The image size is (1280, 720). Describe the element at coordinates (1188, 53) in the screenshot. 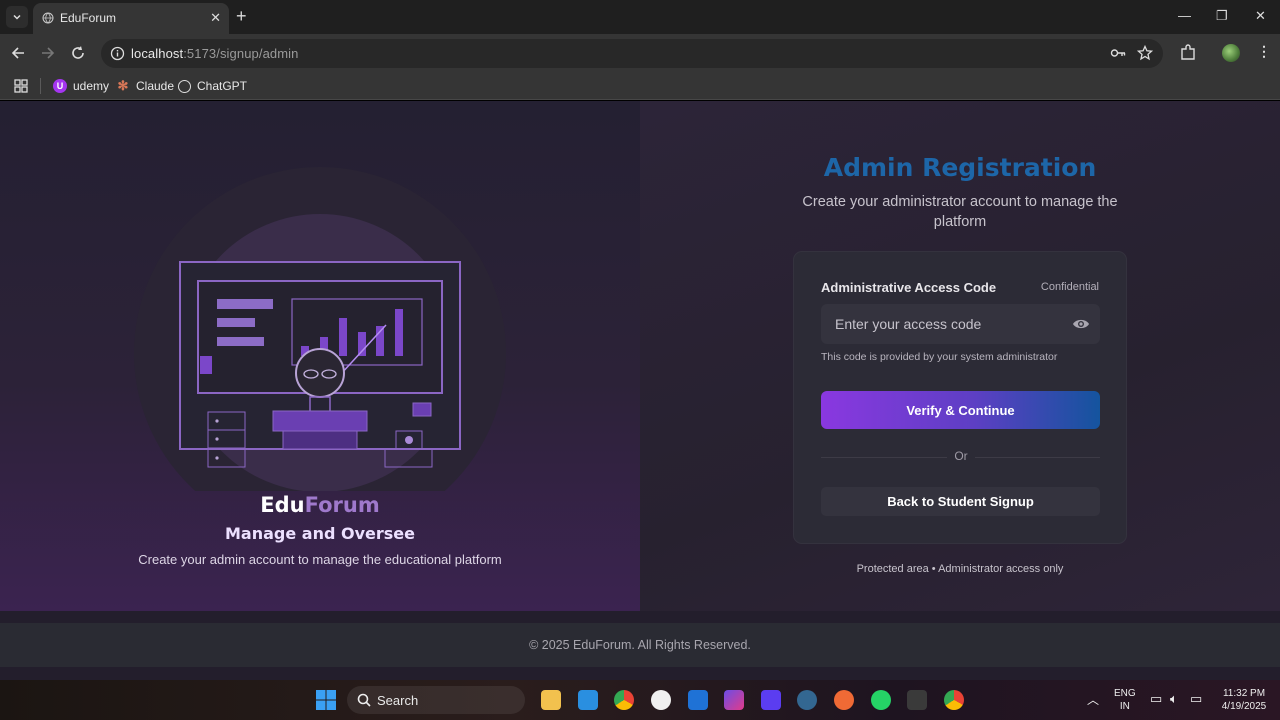

I see `extensions-icon` at that location.